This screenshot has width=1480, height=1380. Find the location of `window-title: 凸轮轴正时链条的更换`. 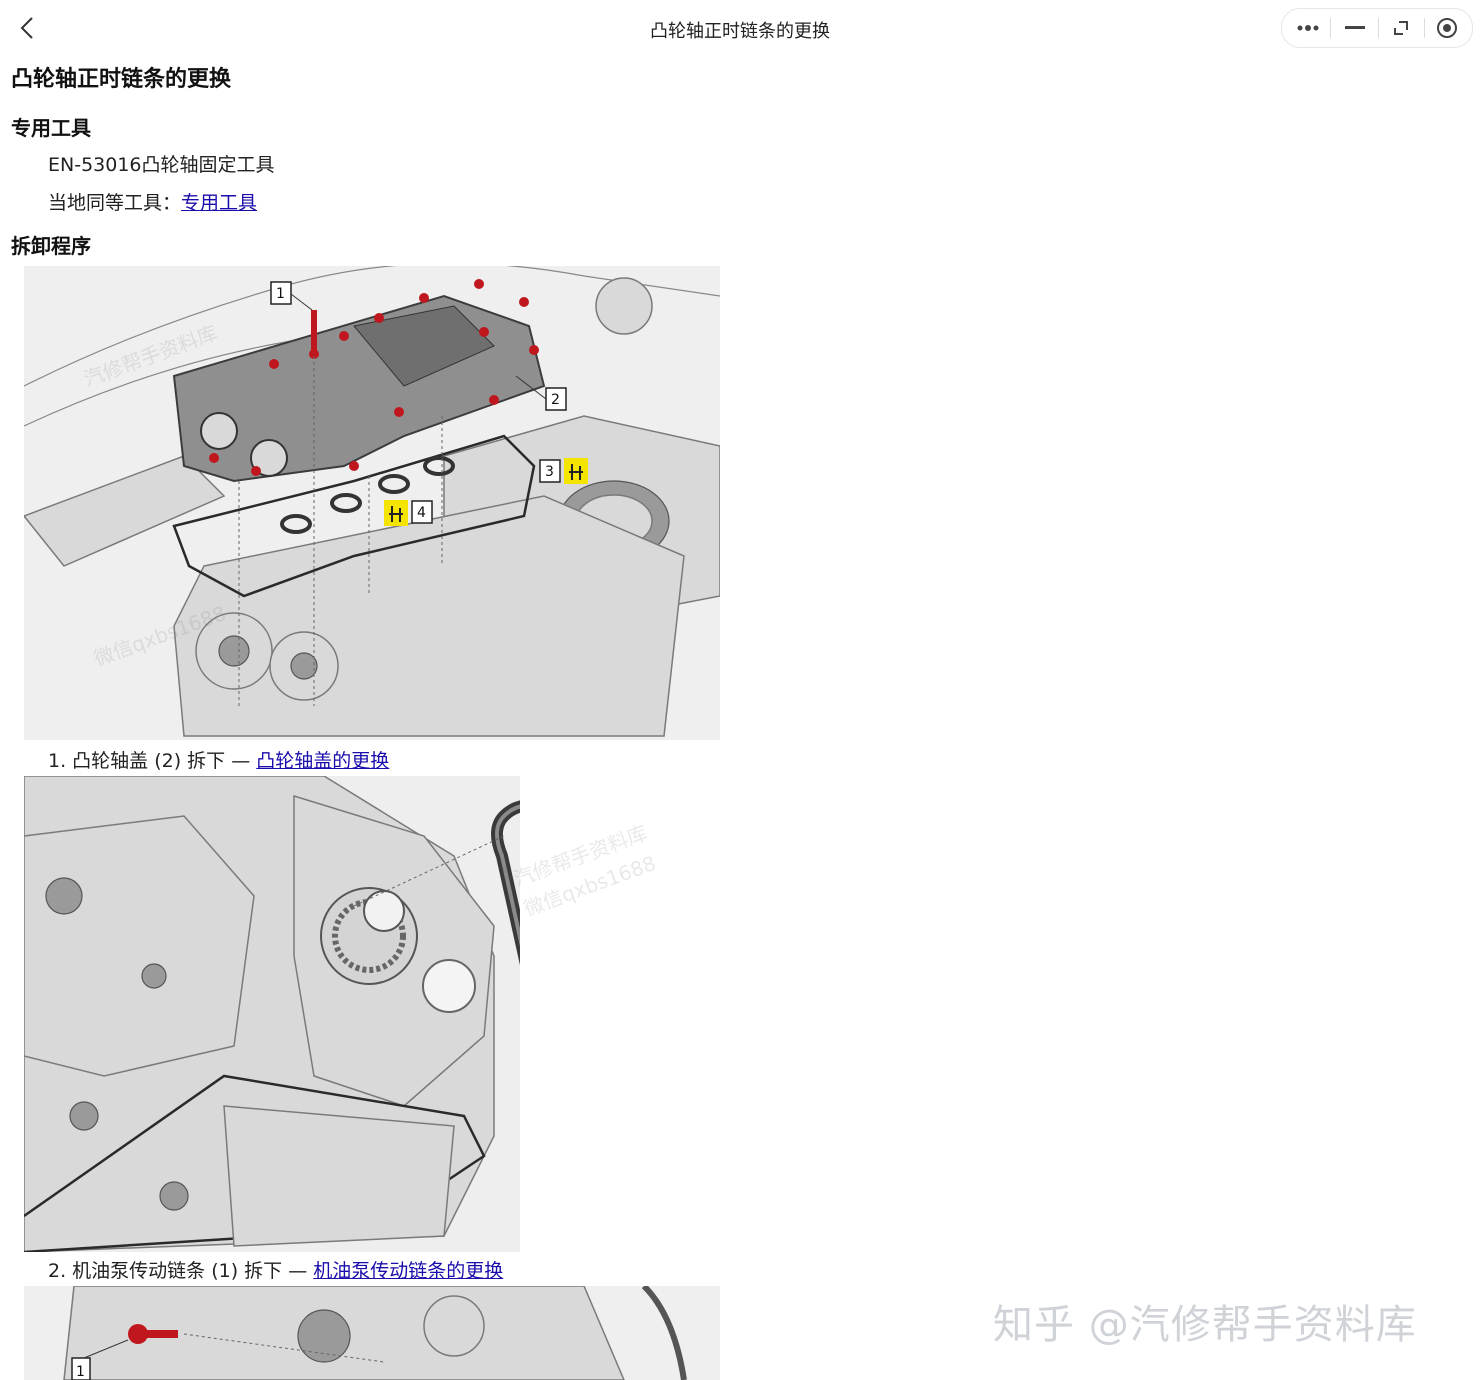

window-title: 凸轮轴正时链条的更换 is located at coordinates (740, 31).